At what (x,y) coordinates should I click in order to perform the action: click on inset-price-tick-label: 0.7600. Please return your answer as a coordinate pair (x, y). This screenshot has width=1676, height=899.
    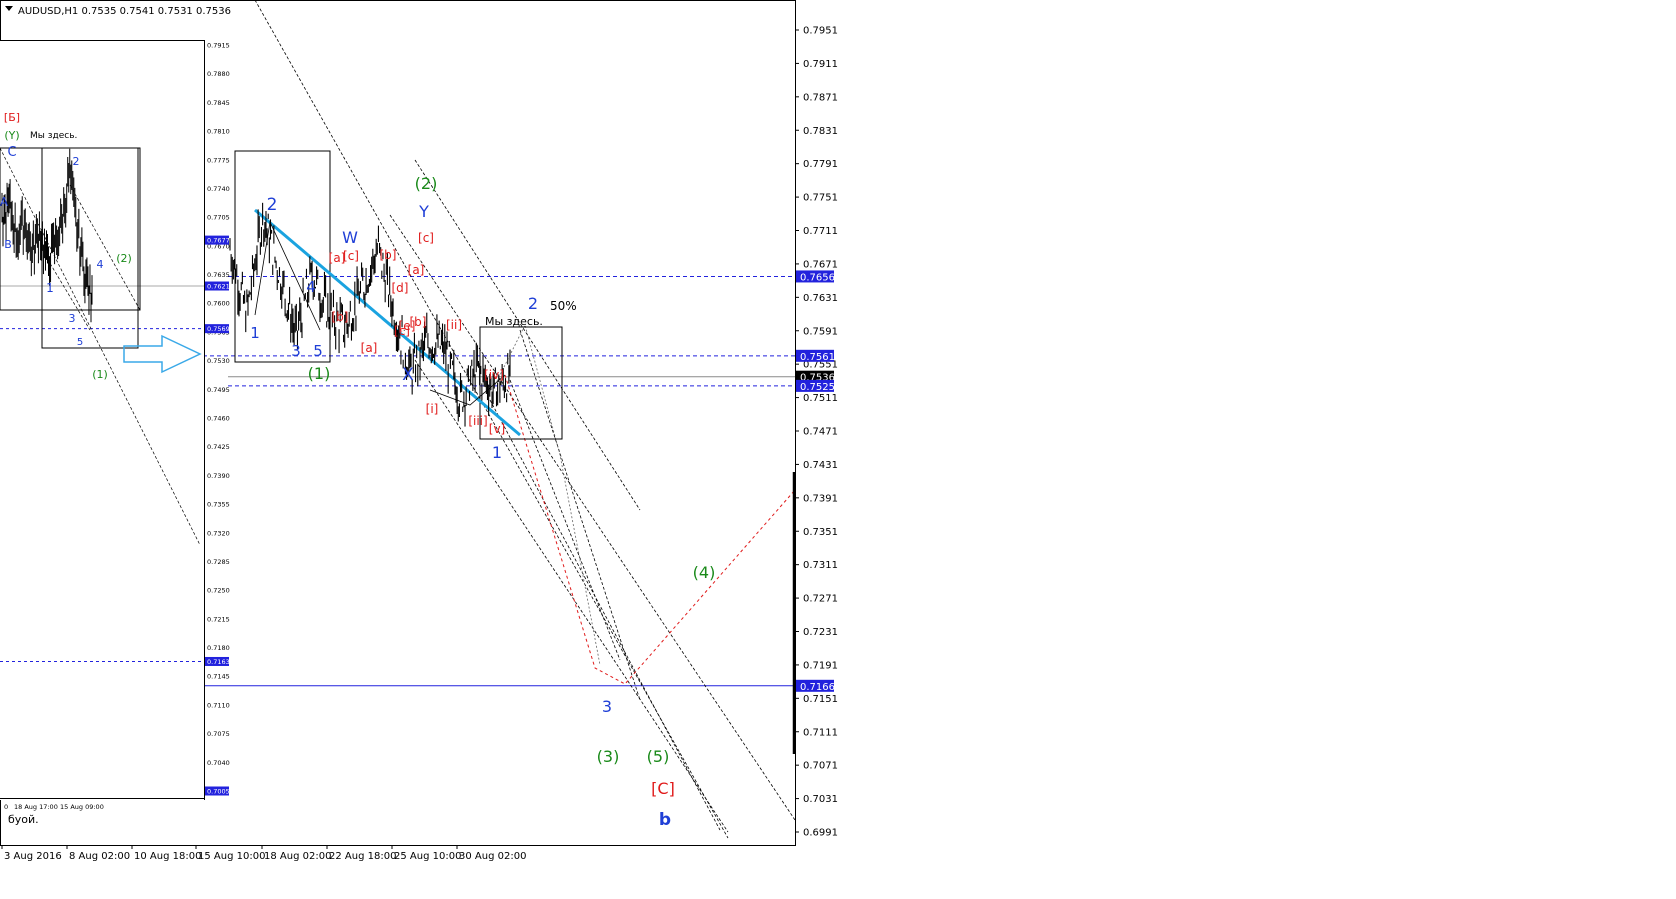
    Looking at the image, I should click on (218, 304).